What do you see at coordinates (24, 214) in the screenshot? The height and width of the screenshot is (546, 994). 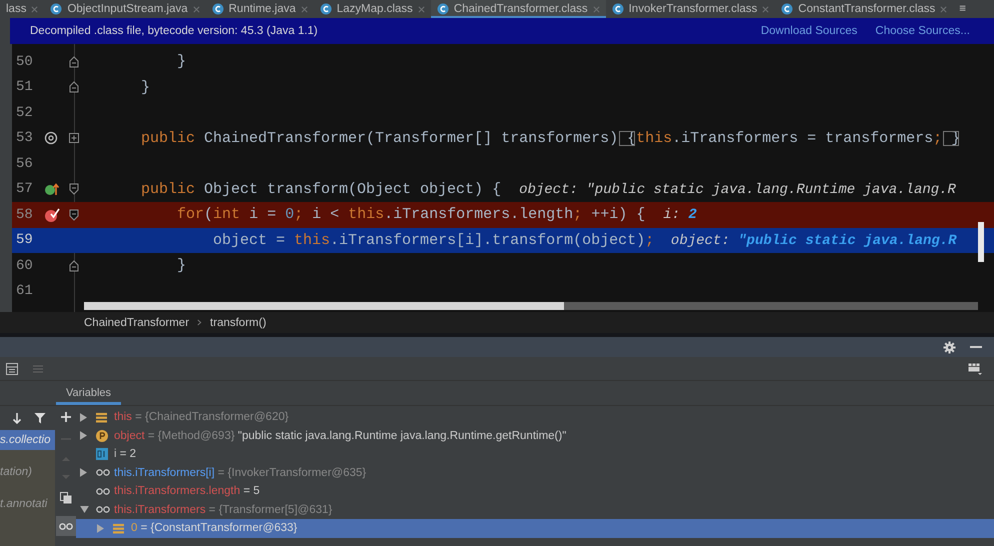 I see `line-number: 58` at bounding box center [24, 214].